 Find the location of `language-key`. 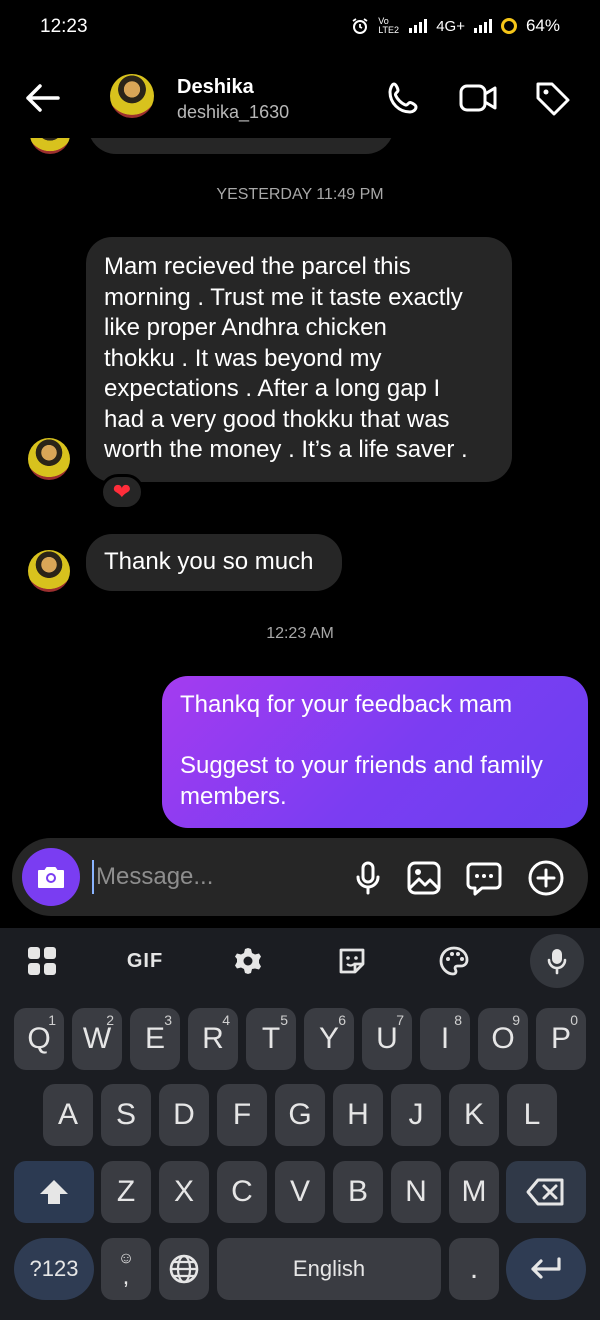

language-key is located at coordinates (184, 1269).